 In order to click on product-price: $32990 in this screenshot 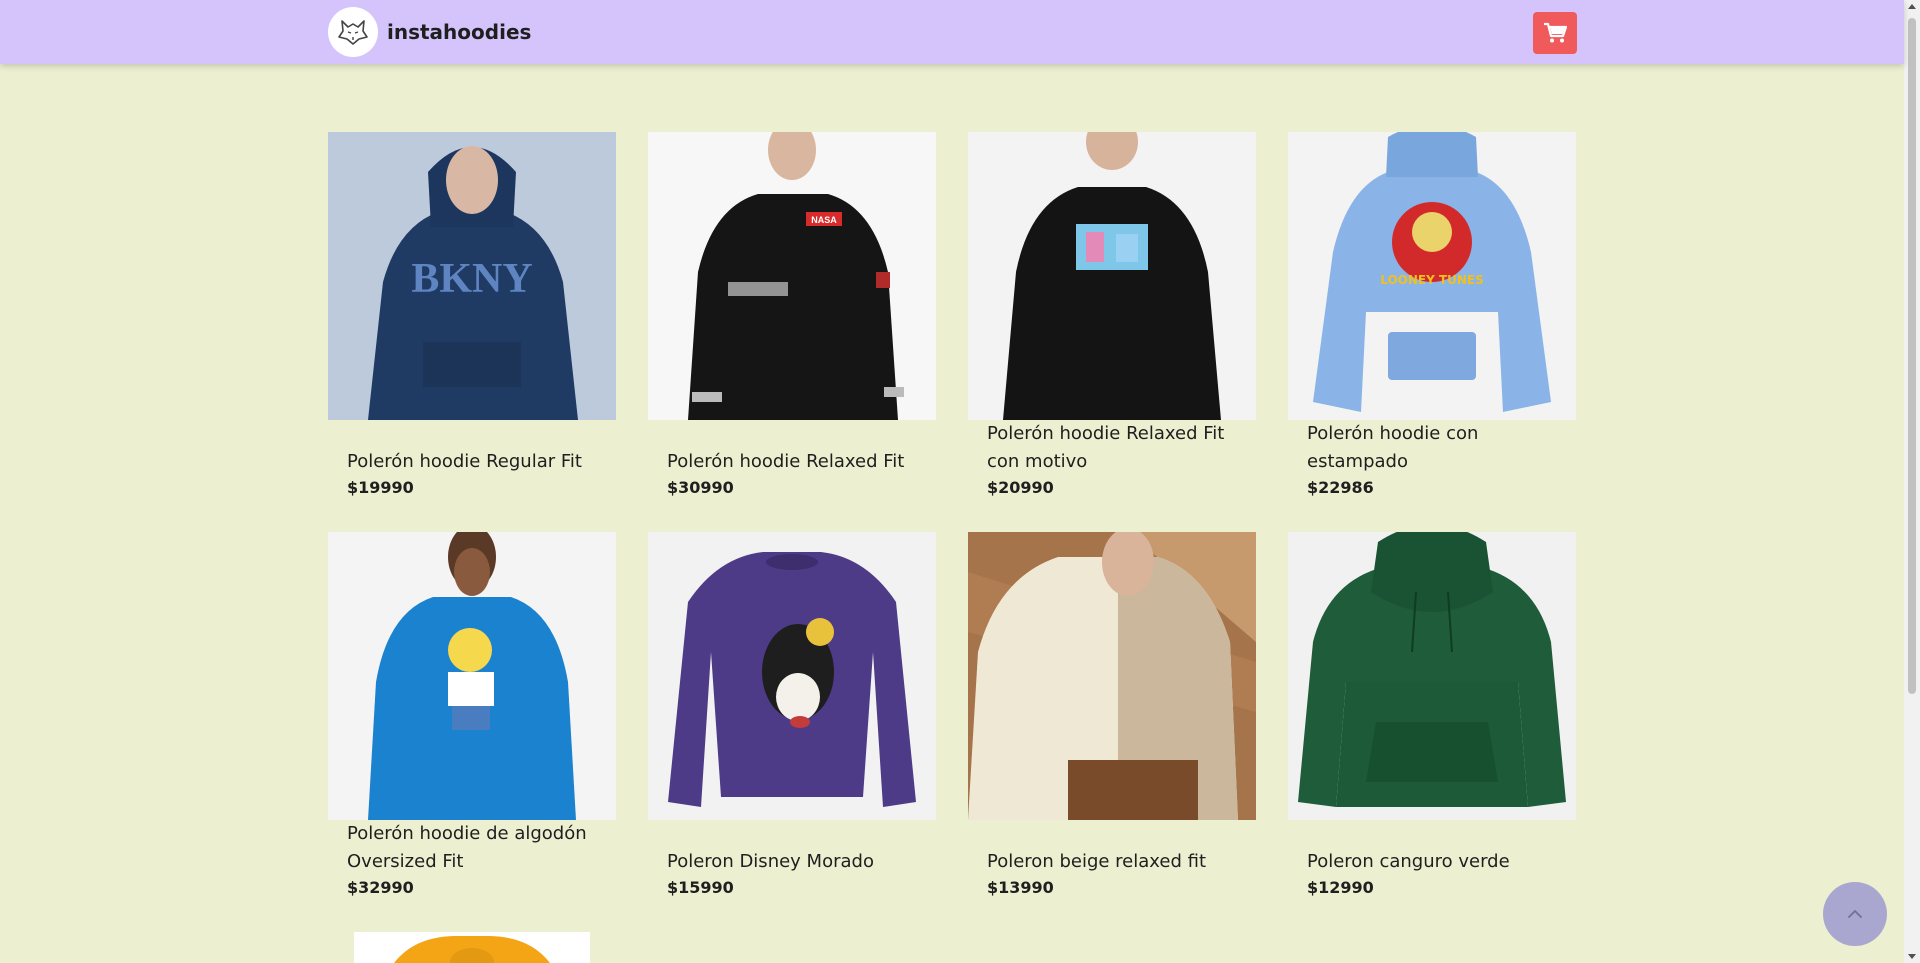, I will do `click(380, 887)`.